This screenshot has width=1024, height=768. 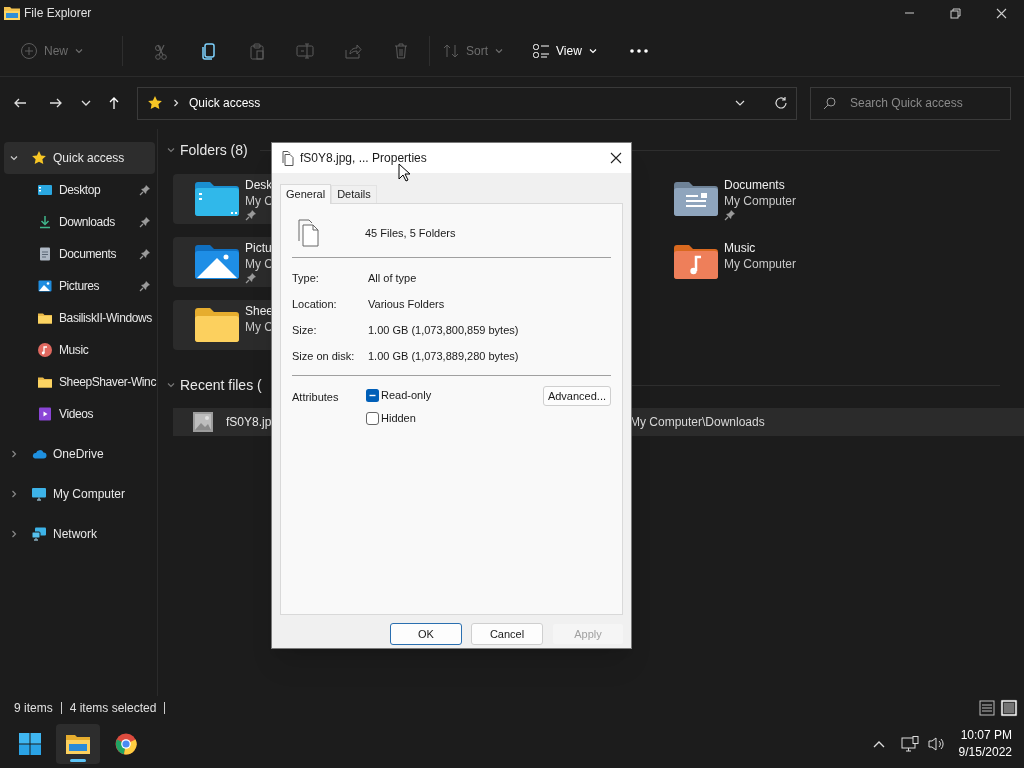 I want to click on summary-text: 45 Files, 5 Folders, so click(x=410, y=233).